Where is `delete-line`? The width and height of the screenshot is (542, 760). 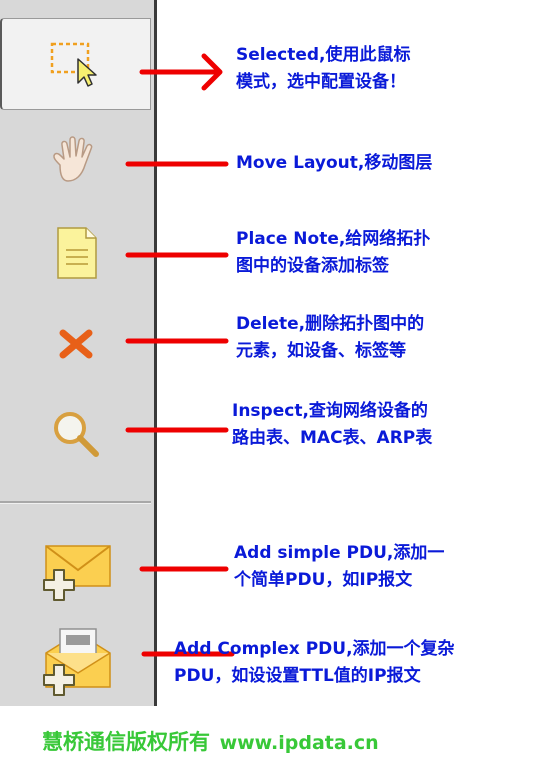 delete-line is located at coordinates (177, 341).